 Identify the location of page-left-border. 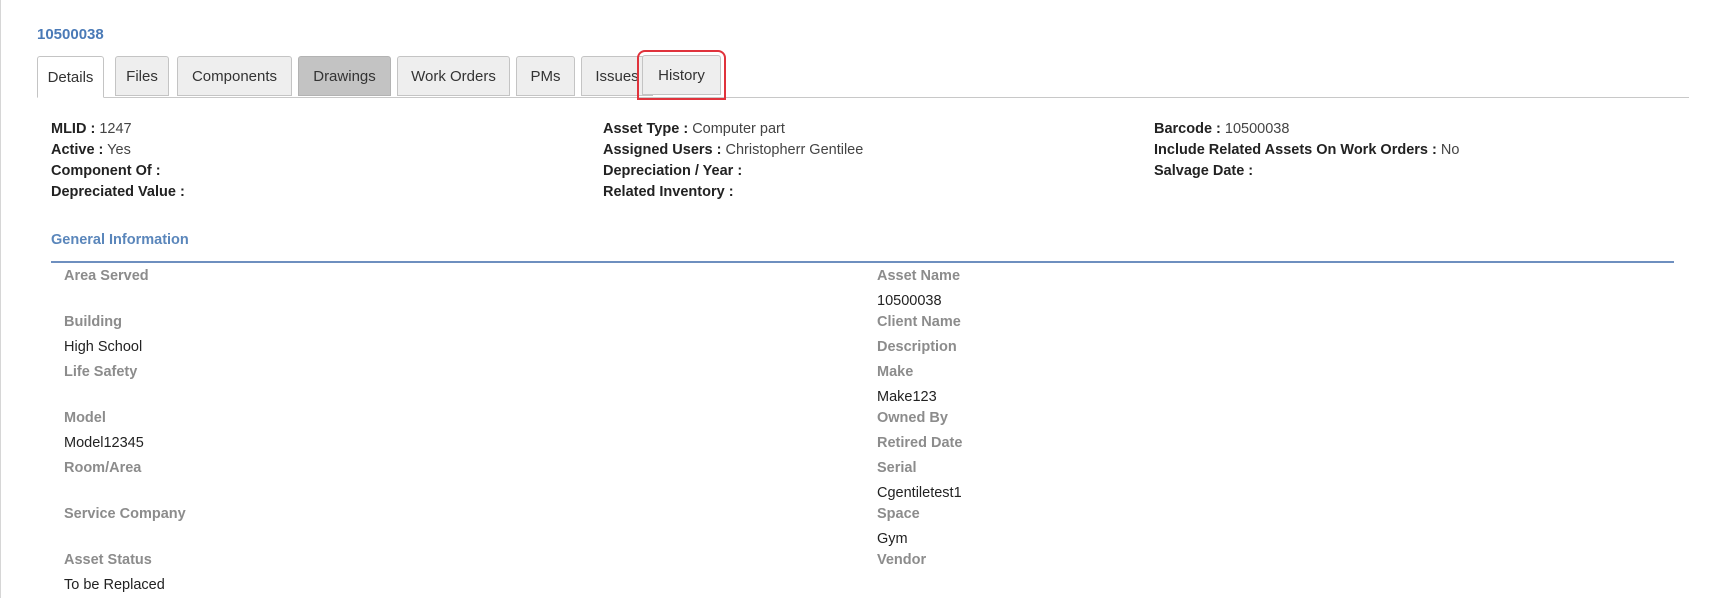
(0, 299).